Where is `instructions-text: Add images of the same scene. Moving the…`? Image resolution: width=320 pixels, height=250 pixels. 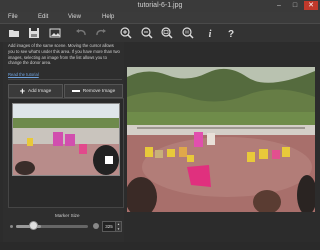 instructions-text: Add images of the same scene. Moving the… is located at coordinates (64, 54).